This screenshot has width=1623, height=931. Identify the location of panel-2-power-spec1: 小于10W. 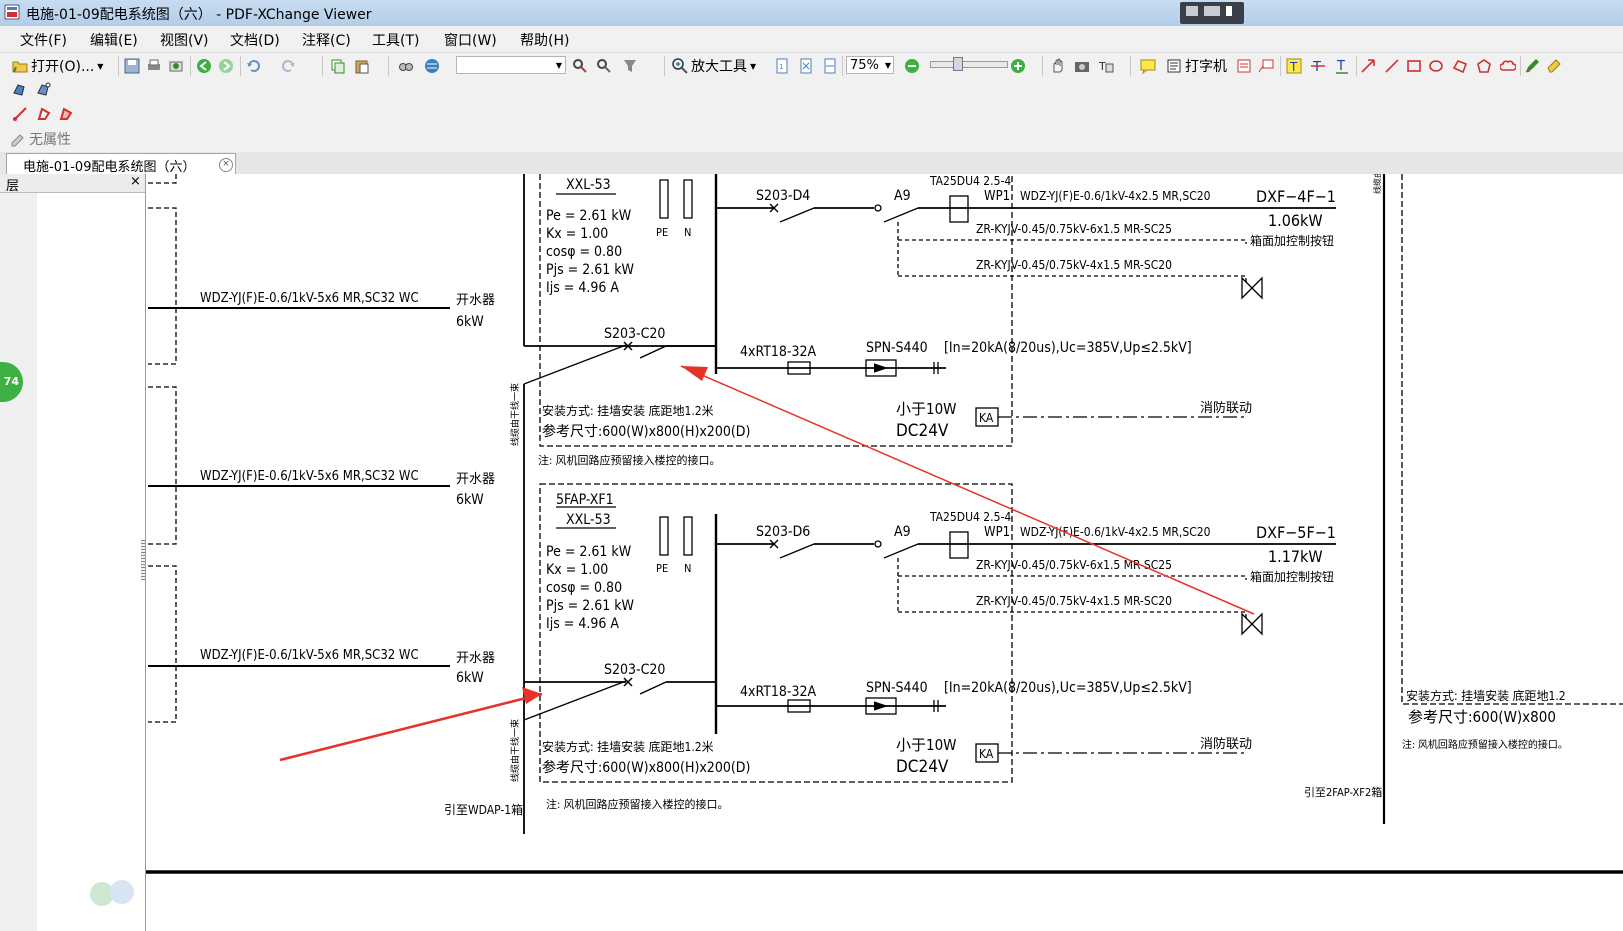
(926, 745).